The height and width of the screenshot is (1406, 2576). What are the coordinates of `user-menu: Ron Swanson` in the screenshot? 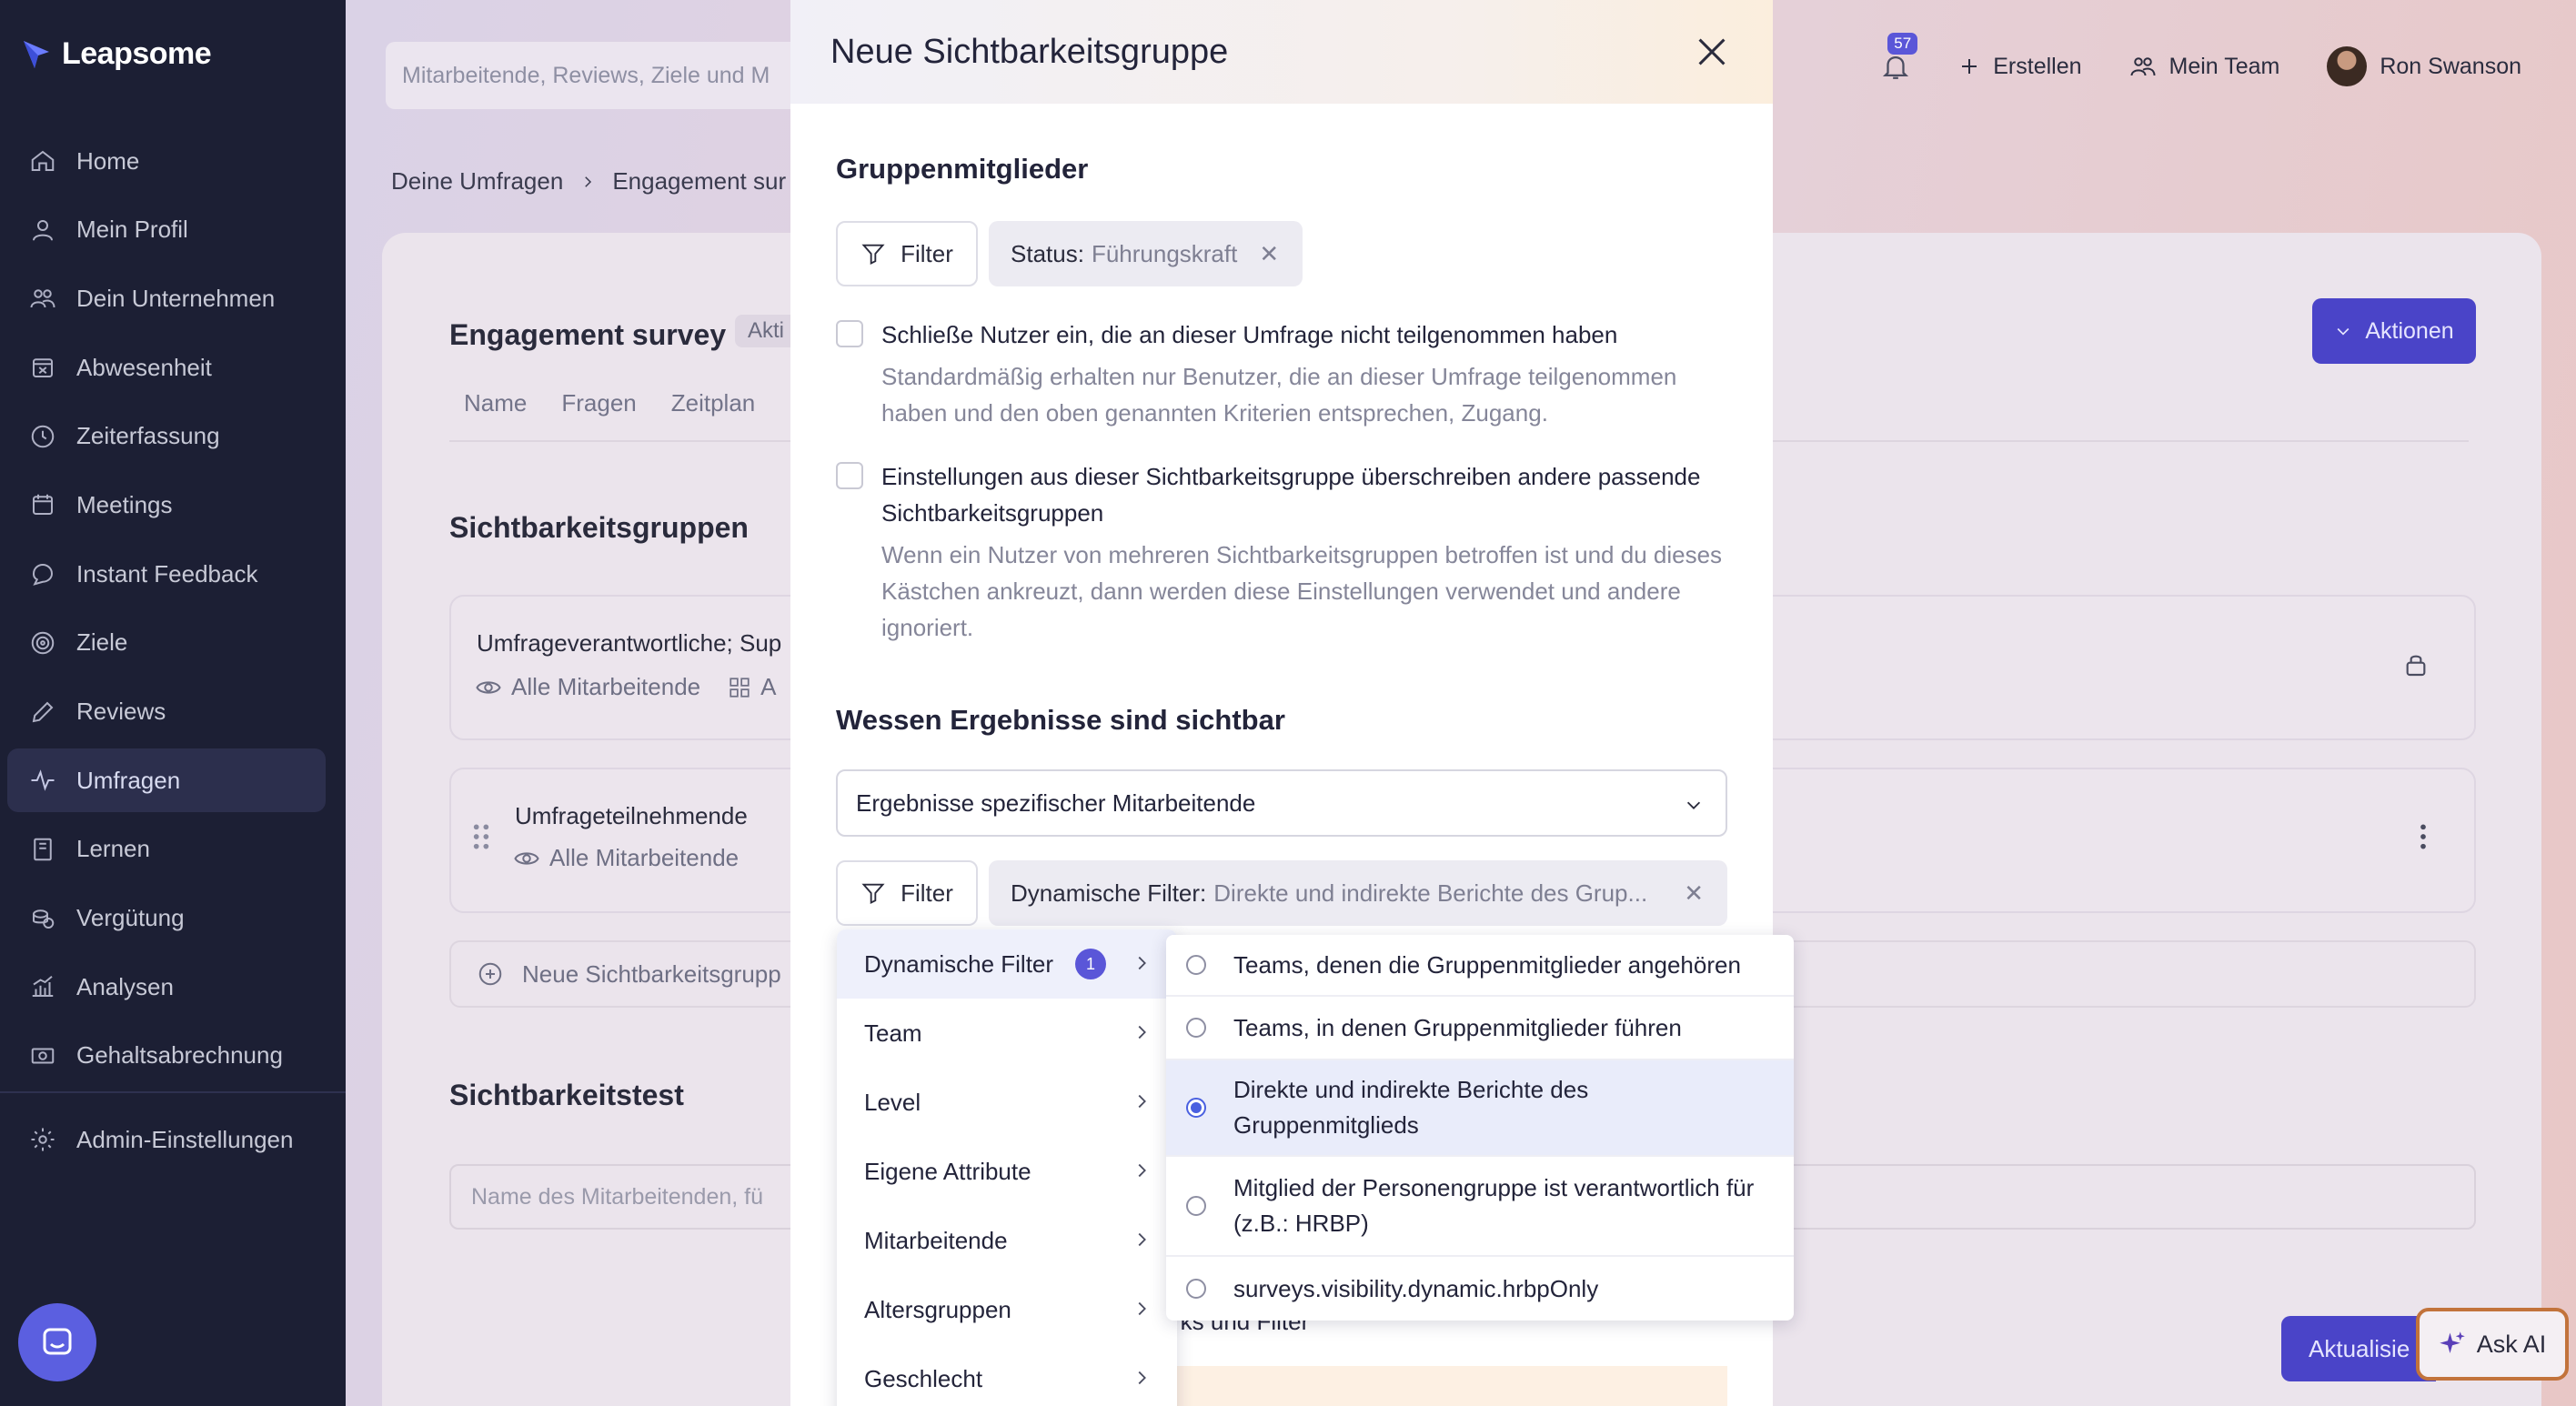 It's located at (2424, 66).